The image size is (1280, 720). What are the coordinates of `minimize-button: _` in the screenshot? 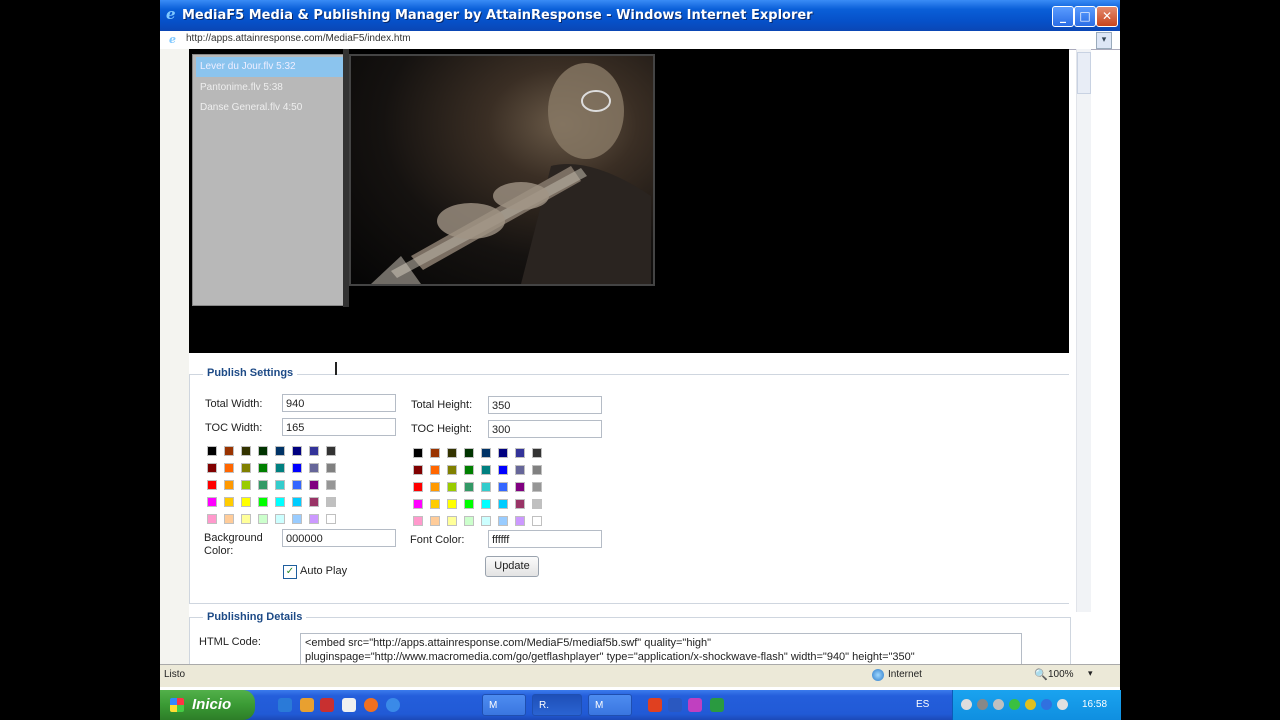 It's located at (1063, 16).